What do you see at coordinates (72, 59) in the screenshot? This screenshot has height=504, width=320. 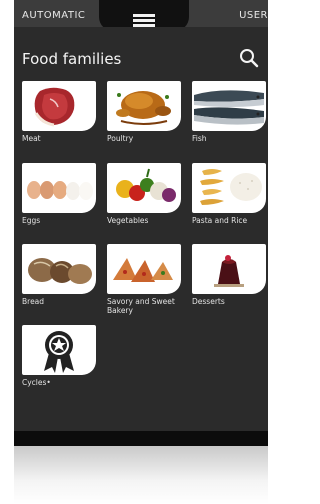 I see `page-title: Food families` at bounding box center [72, 59].